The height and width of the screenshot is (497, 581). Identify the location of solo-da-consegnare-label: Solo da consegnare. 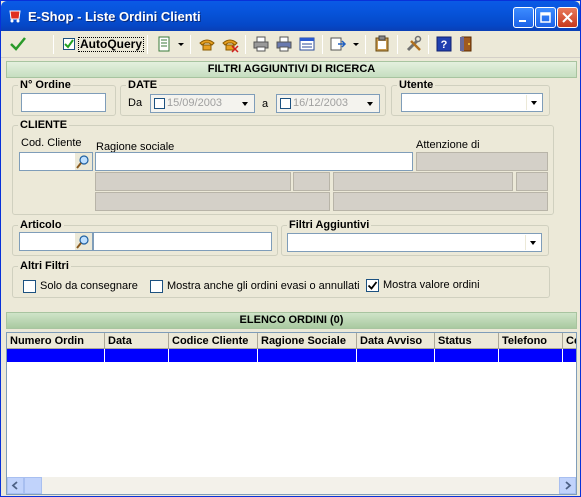
(89, 286).